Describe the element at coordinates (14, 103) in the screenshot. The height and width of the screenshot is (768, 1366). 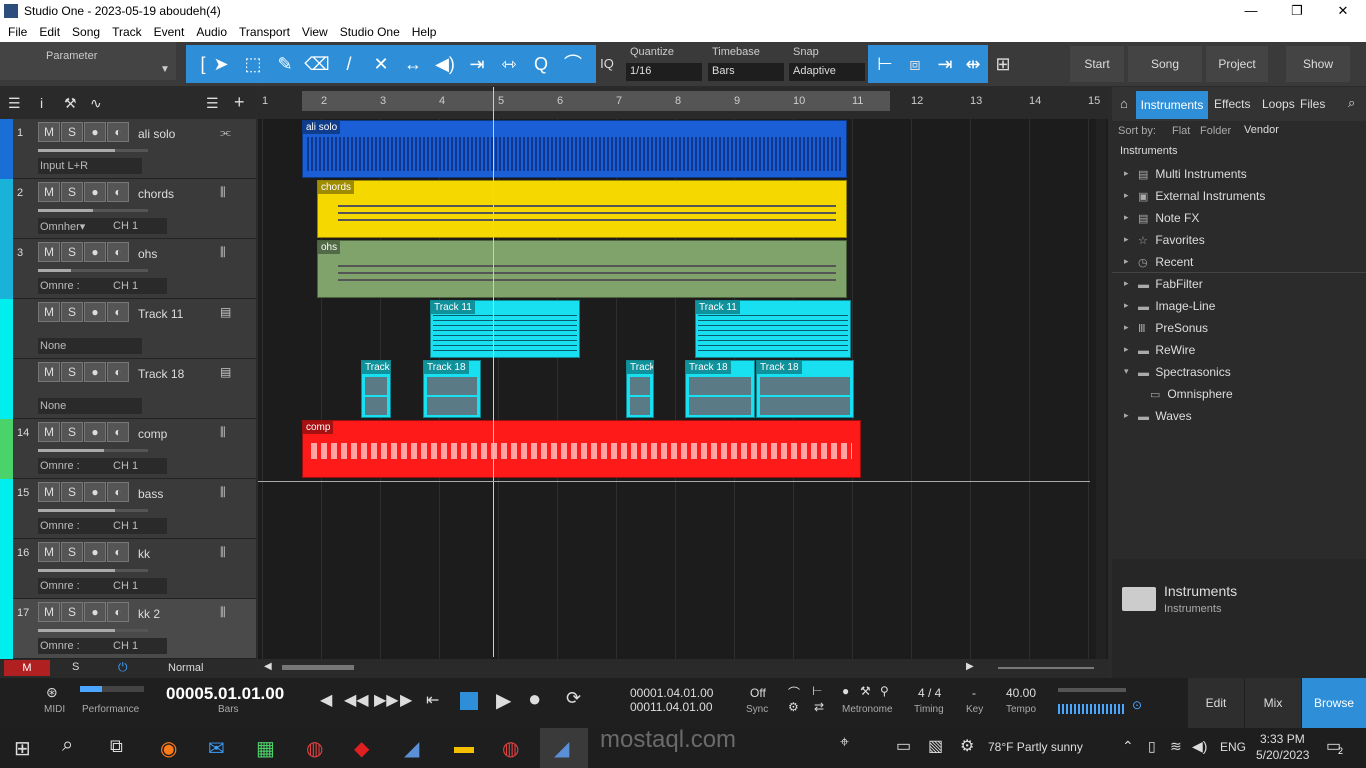
I see `menu-icon: ☰` at that location.